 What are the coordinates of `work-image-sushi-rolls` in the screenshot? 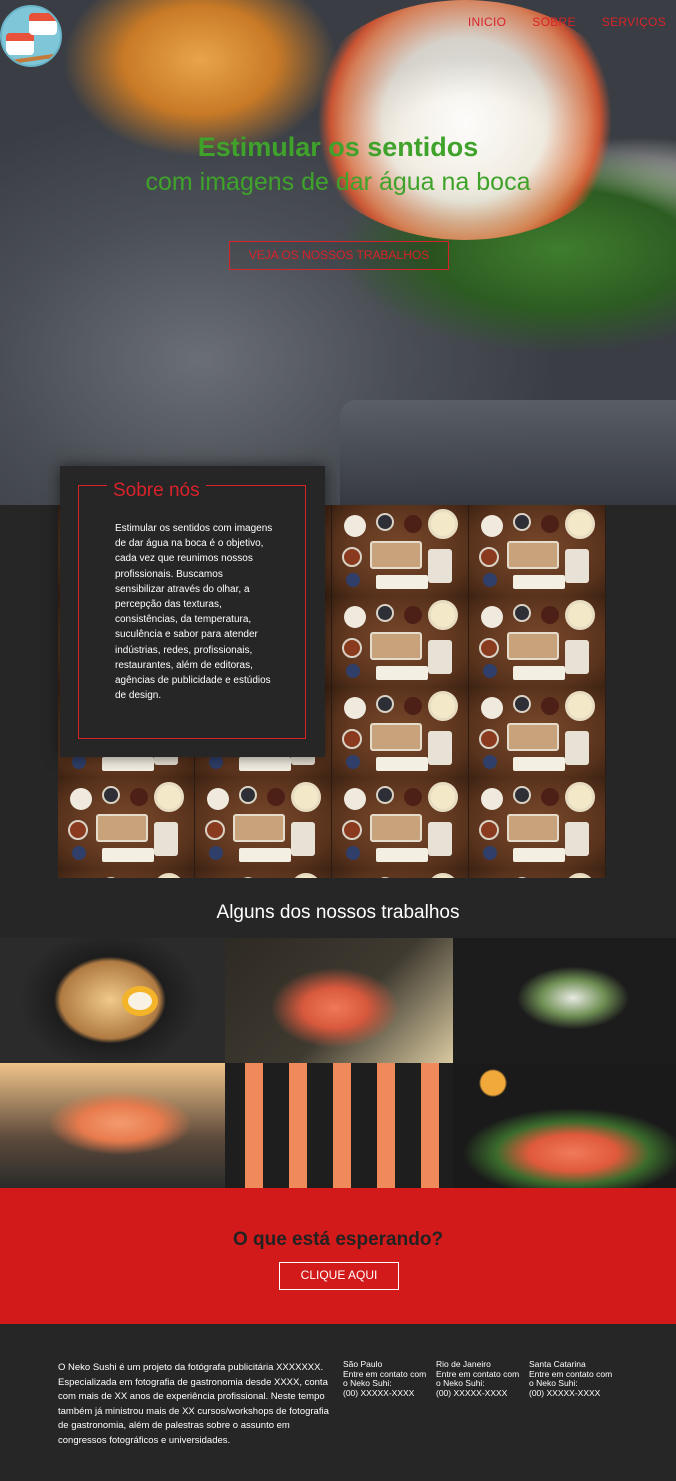 It's located at (564, 1000).